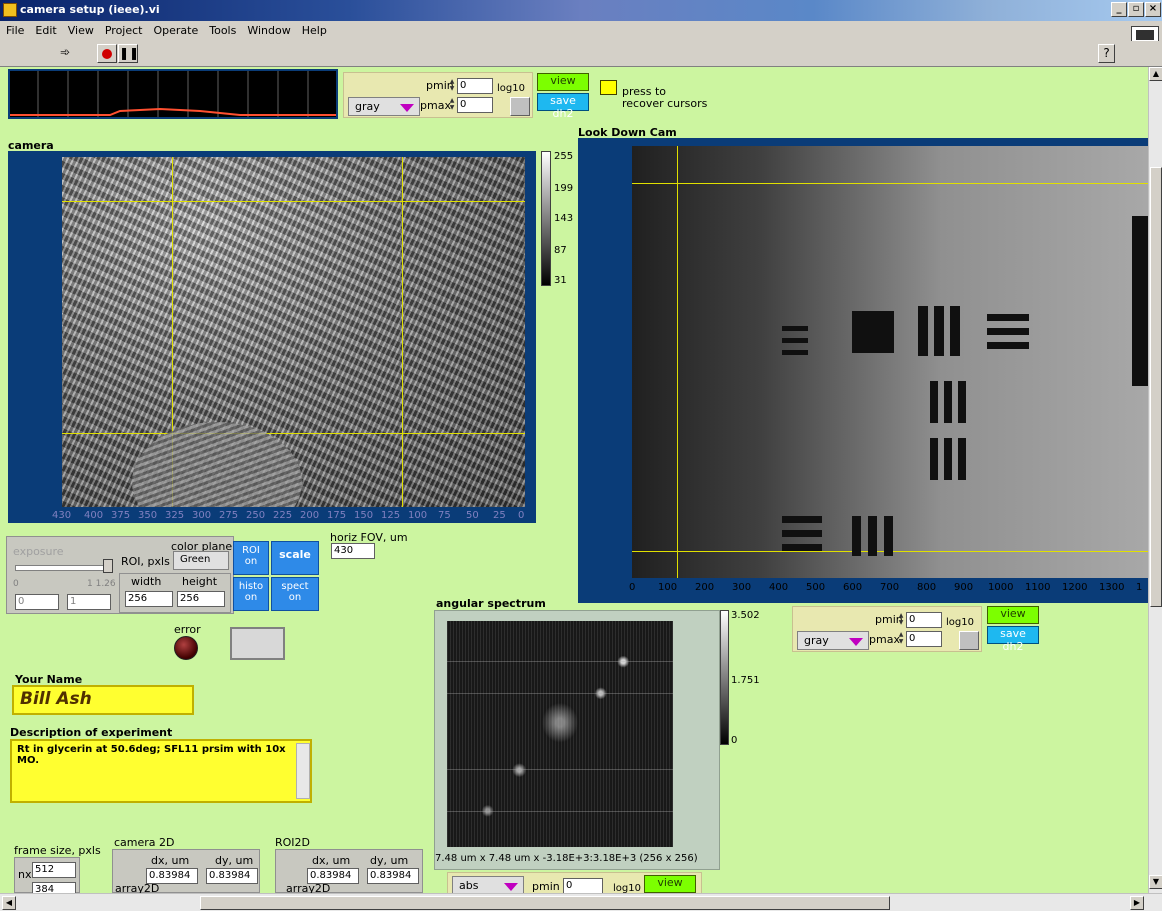 This screenshot has height=911, width=1162. I want to click on spectrum-log10-label: log10, so click(627, 888).